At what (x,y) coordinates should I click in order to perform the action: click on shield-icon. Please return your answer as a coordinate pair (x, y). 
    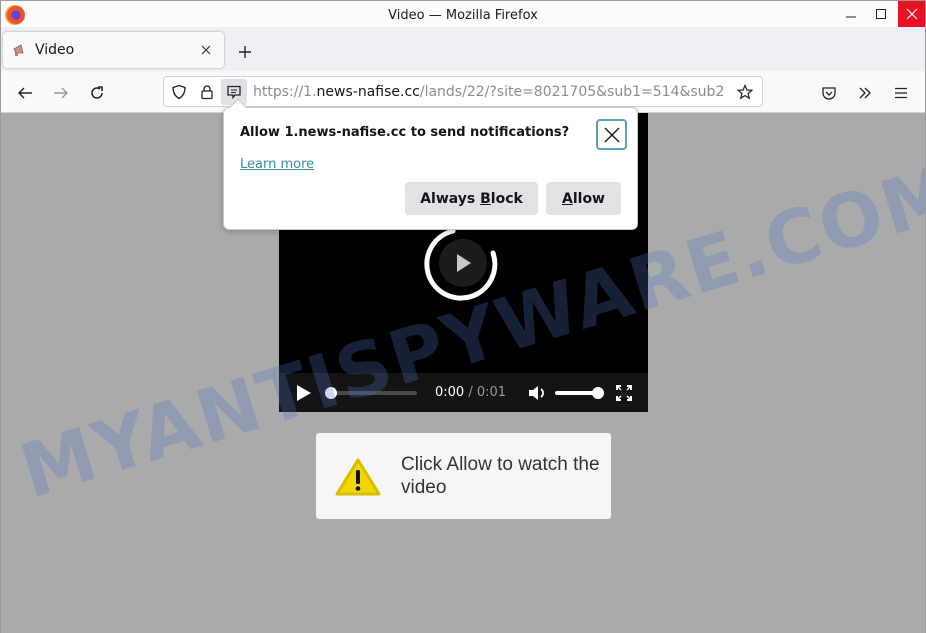
    Looking at the image, I should click on (179, 92).